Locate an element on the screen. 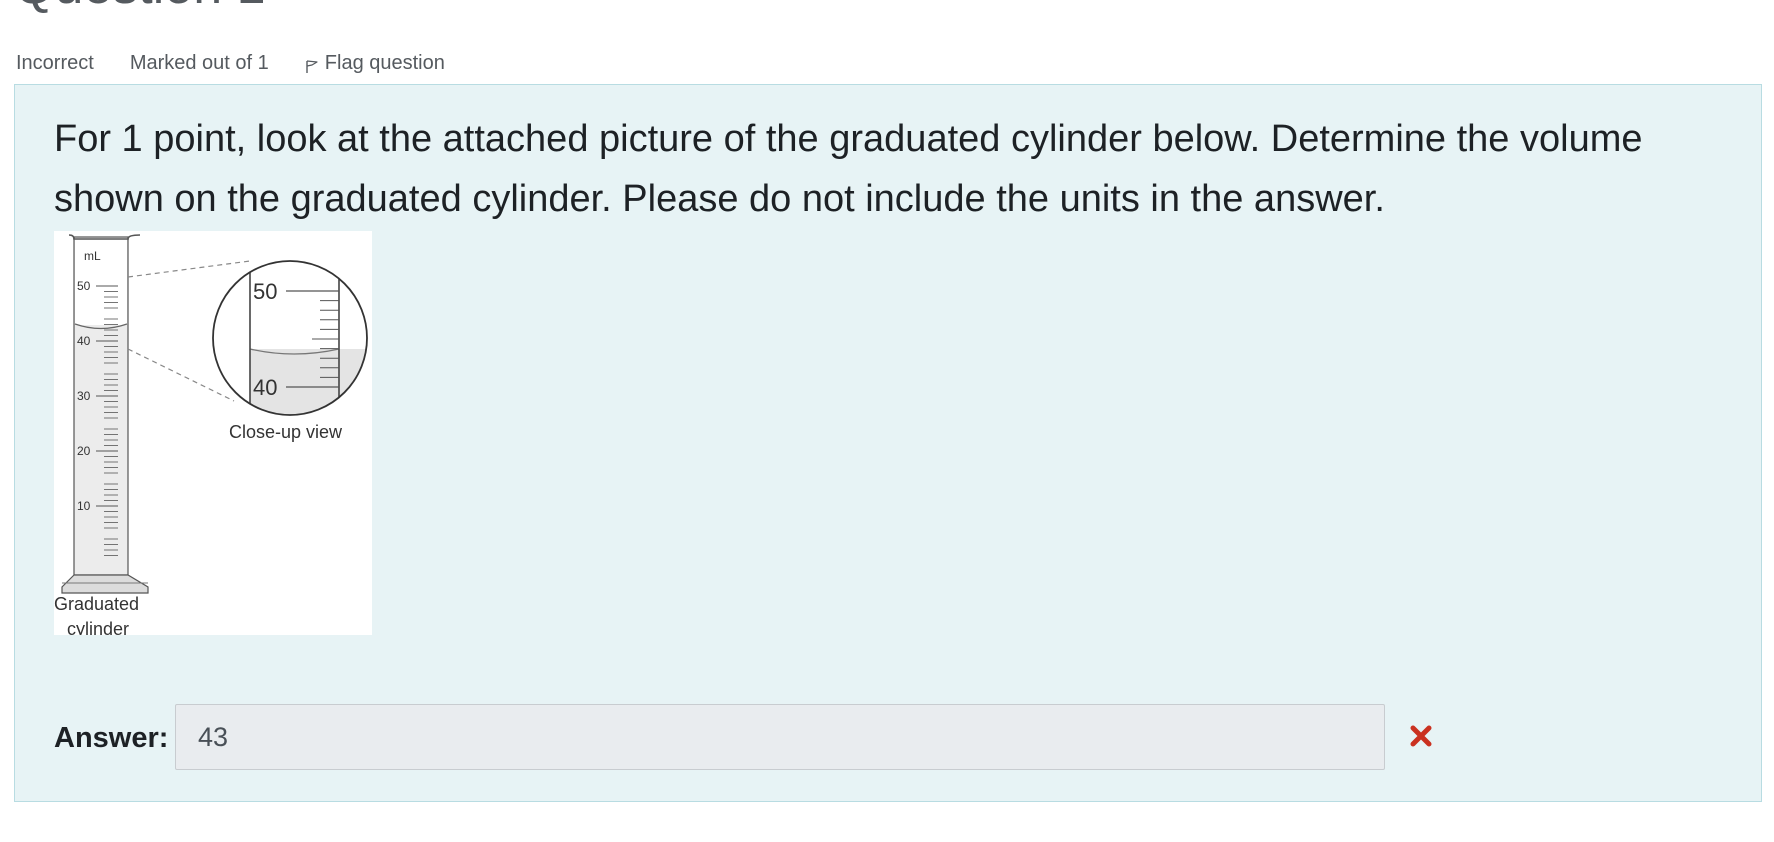 This screenshot has width=1774, height=842. closeup-label-40: 40 is located at coordinates (265, 387).